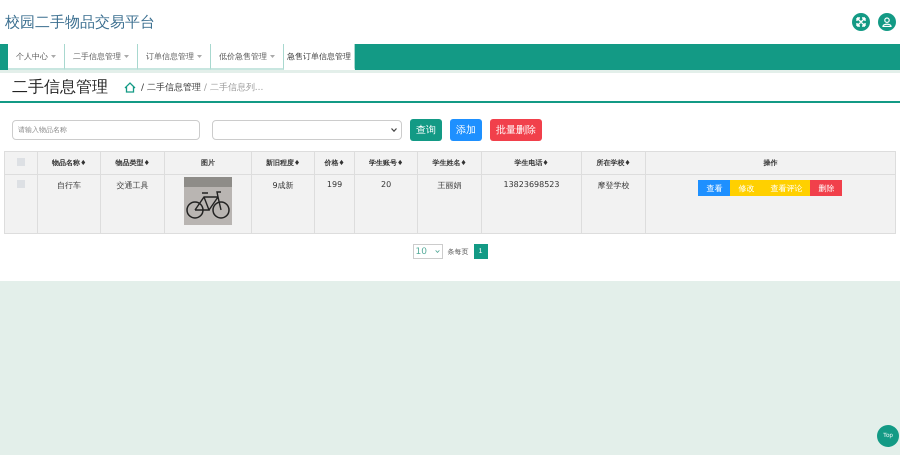  Describe the element at coordinates (861, 22) in the screenshot. I see `fullscreen-icon` at that location.